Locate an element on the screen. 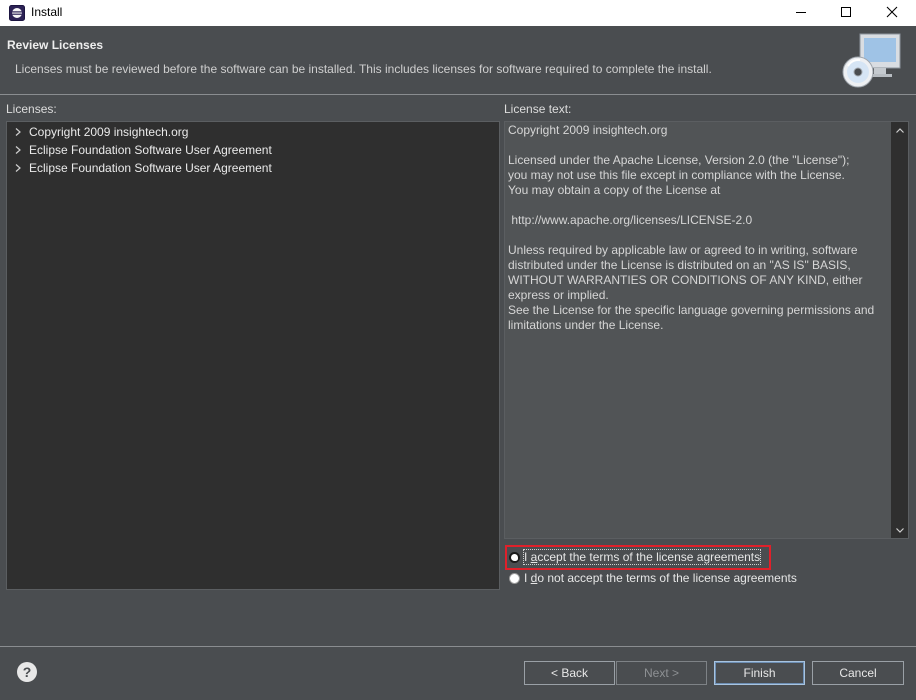 This screenshot has width=916, height=700. maximize-button is located at coordinates (846, 13).